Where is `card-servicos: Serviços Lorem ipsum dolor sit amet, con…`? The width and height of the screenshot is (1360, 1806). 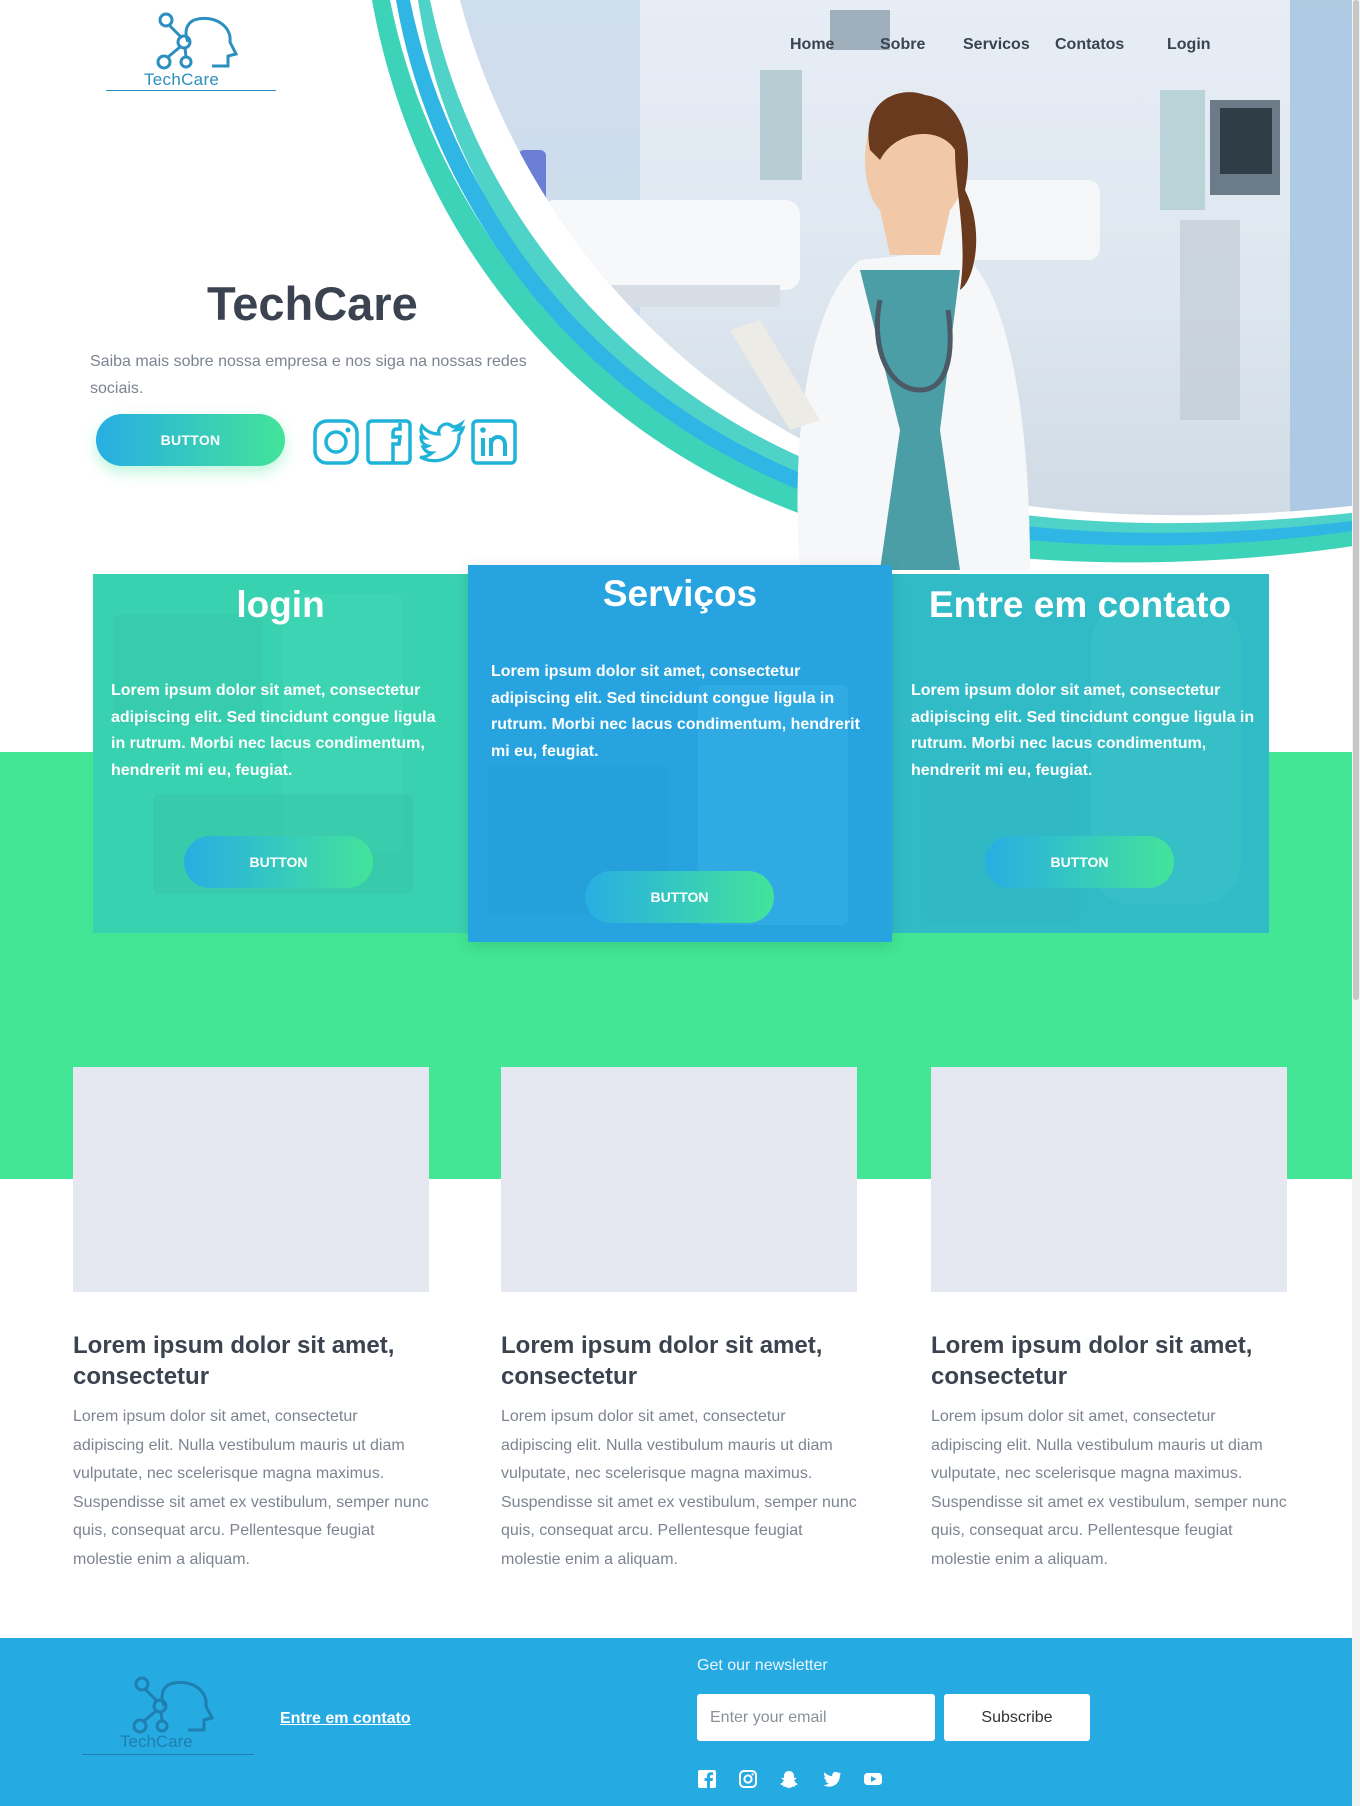 card-servicos: Serviços Lorem ipsum dolor sit amet, con… is located at coordinates (680, 753).